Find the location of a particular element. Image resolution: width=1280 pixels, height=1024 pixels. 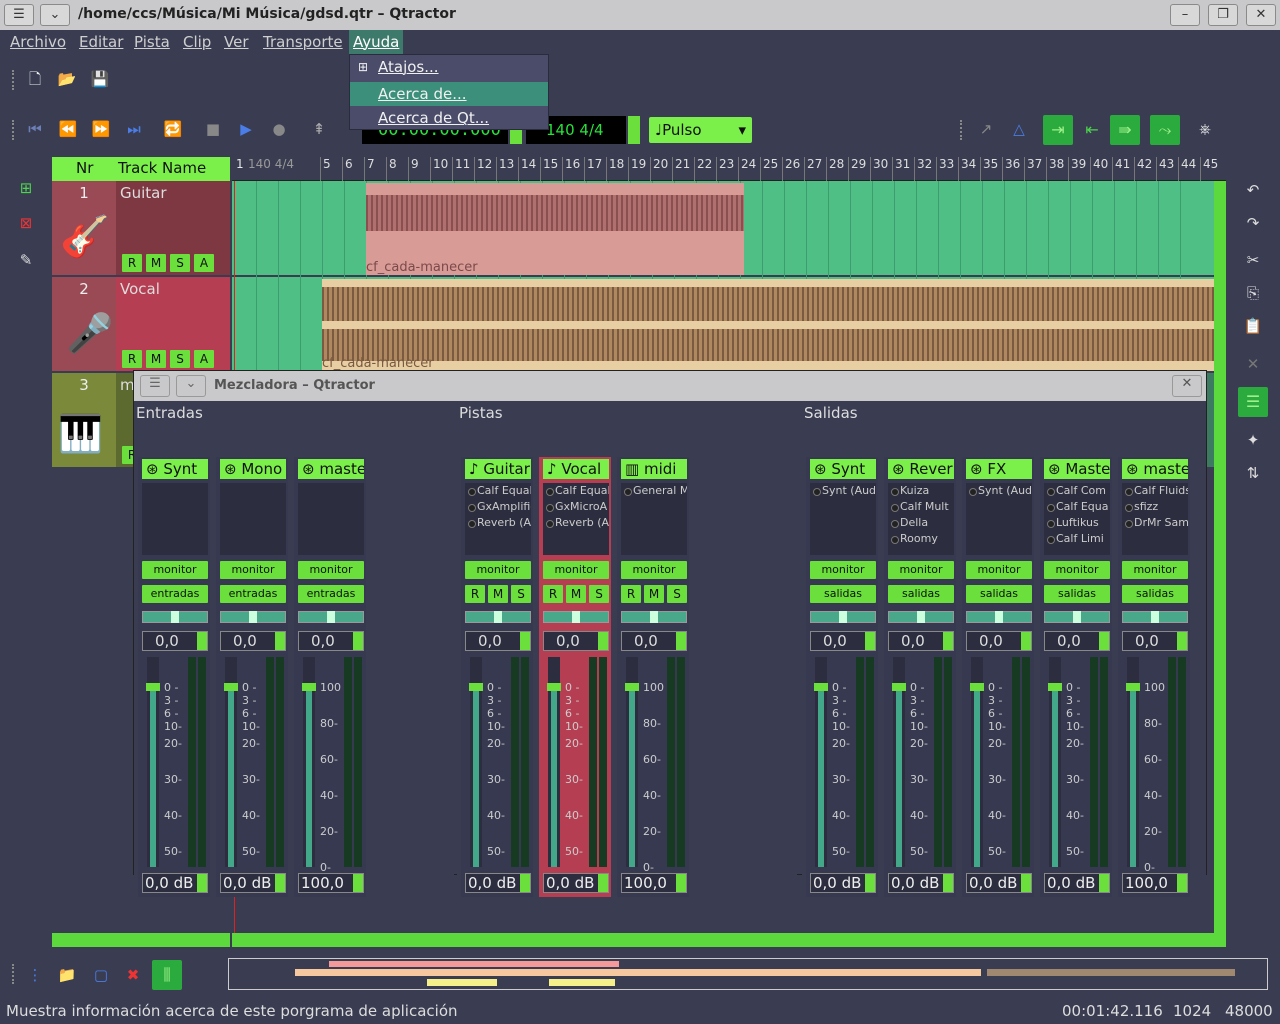

menu-transporte: Transporte is located at coordinates (303, 42).